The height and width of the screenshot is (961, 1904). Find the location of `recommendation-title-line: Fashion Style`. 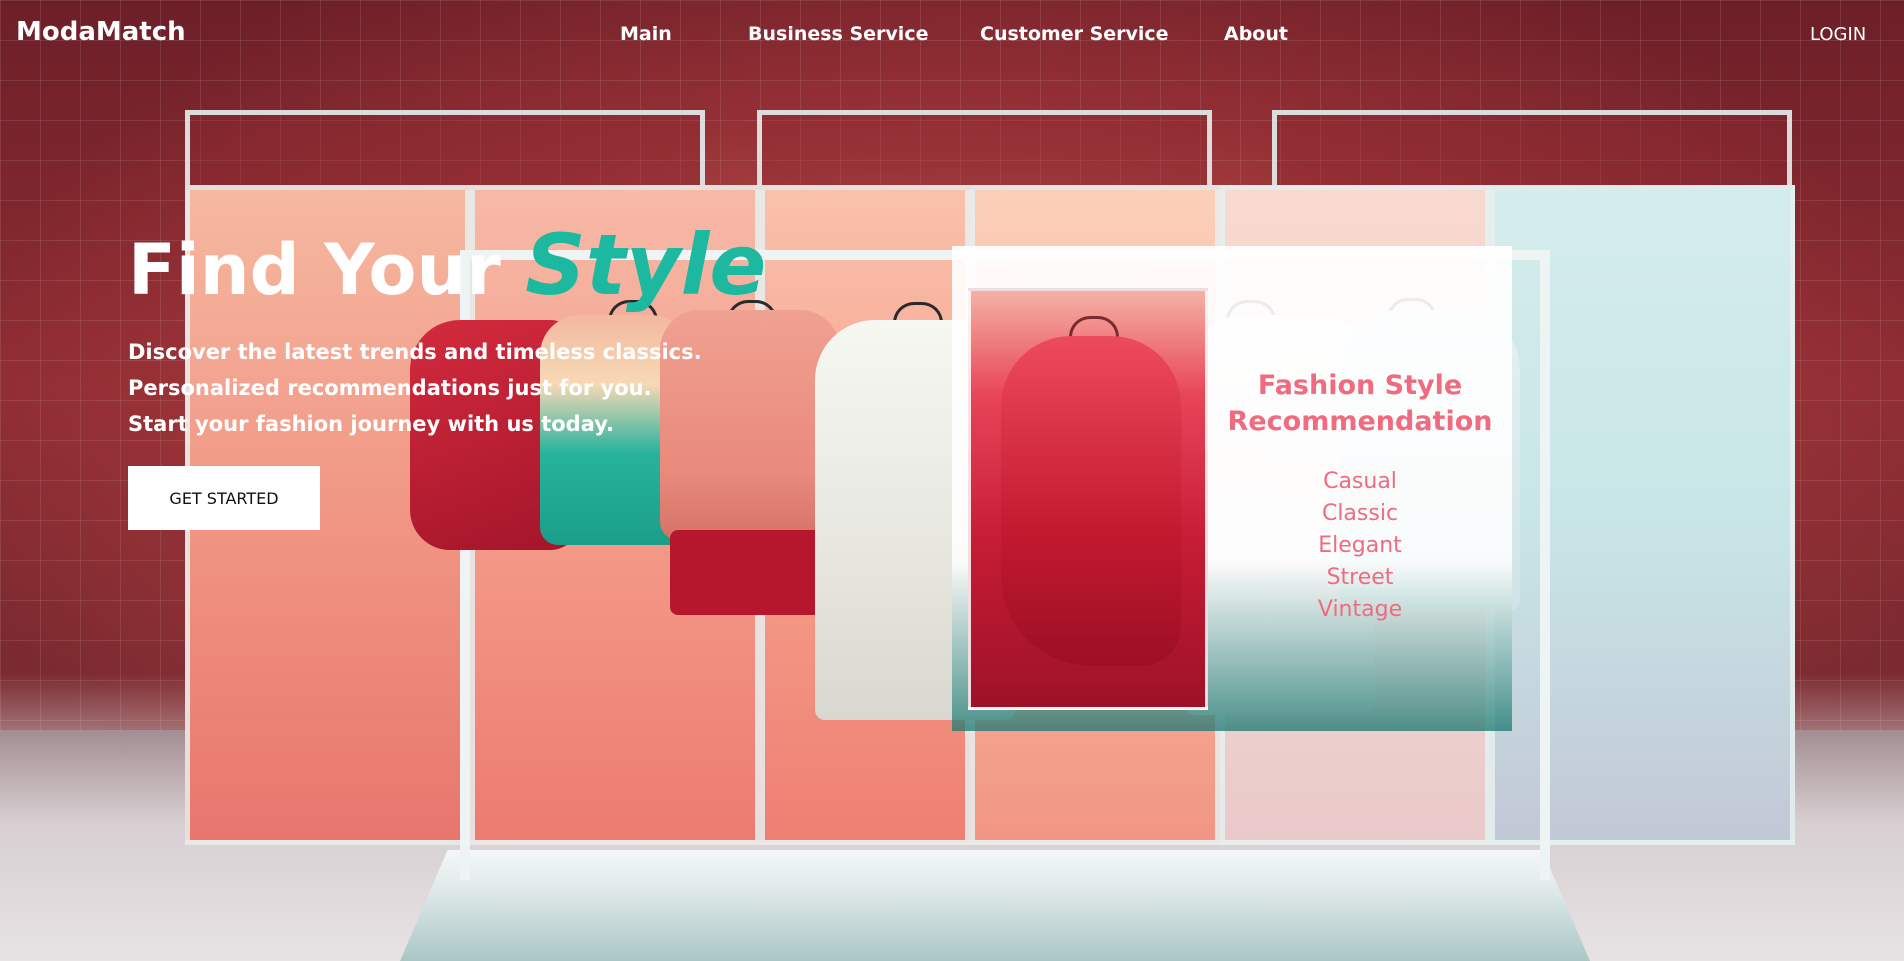

recommendation-title-line: Fashion Style is located at coordinates (1360, 385).